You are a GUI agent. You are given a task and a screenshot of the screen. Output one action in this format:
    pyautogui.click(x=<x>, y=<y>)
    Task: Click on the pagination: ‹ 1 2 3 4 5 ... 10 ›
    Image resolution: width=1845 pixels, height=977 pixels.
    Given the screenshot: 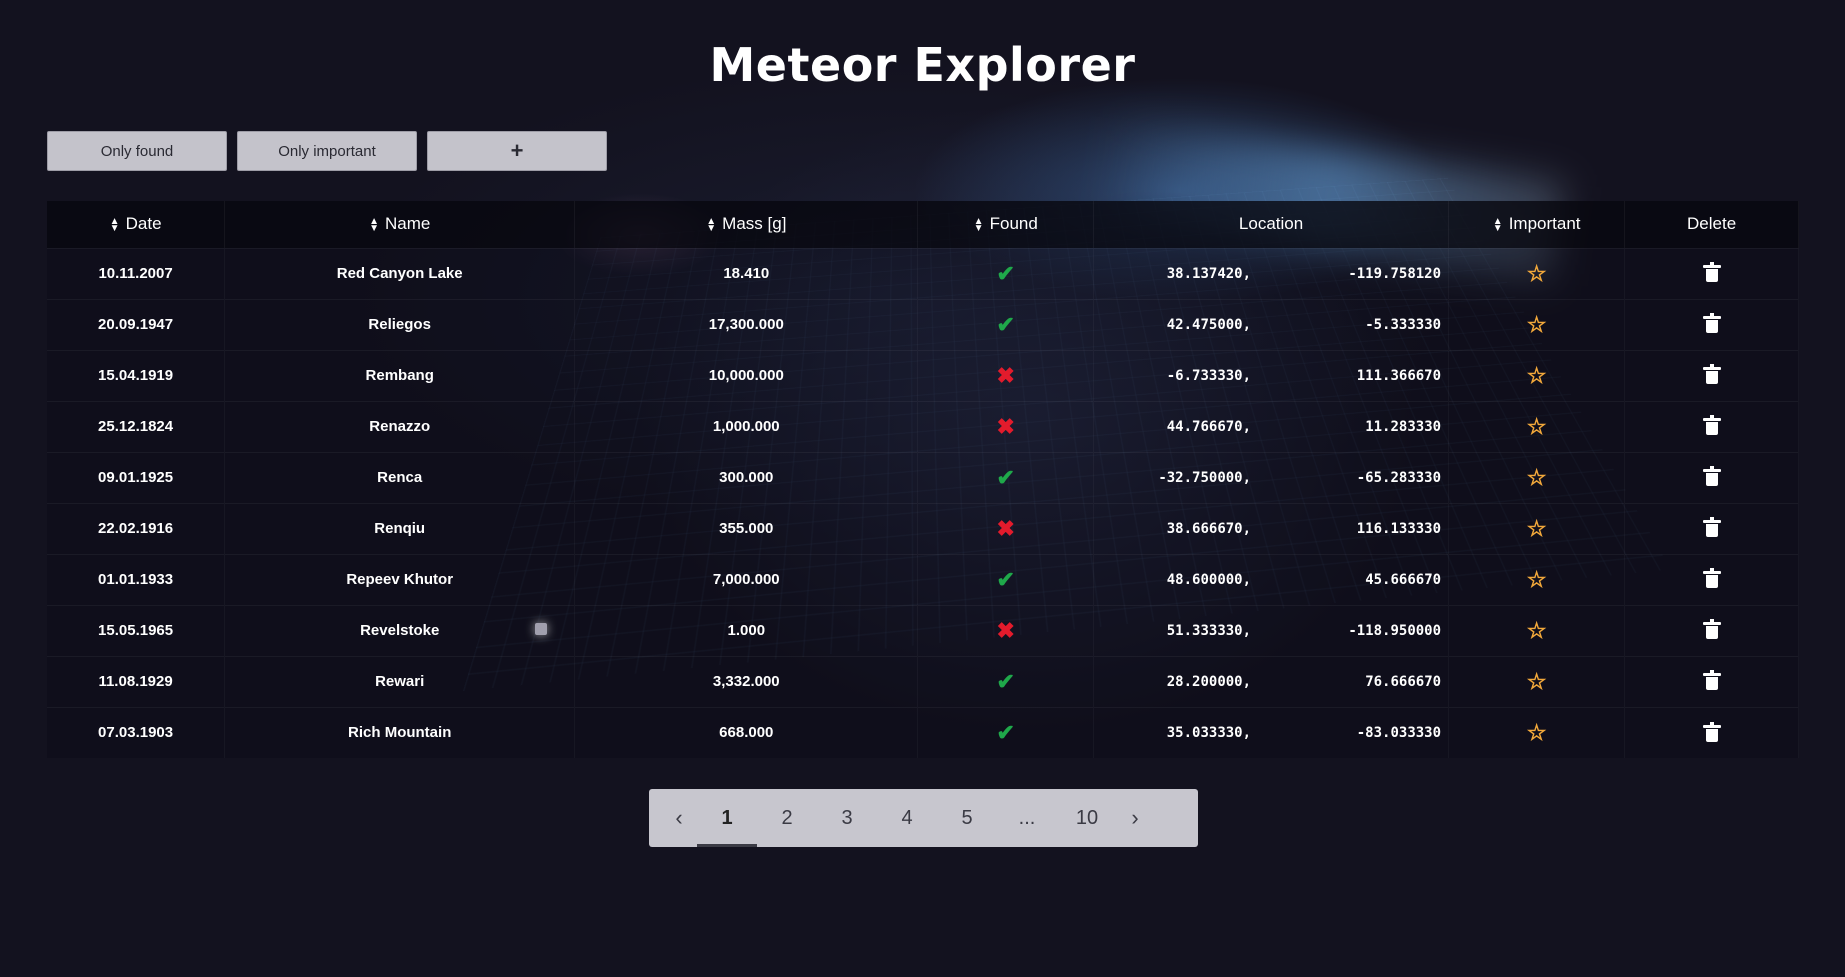 What is the action you would take?
    pyautogui.click(x=923, y=818)
    